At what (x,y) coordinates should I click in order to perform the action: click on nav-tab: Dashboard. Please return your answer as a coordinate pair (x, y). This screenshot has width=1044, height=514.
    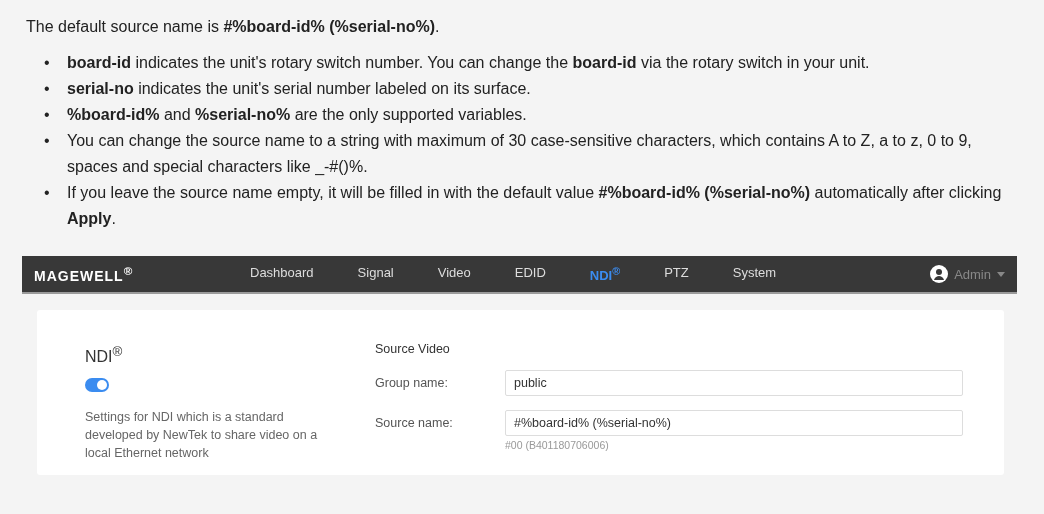
    Looking at the image, I should click on (280, 274).